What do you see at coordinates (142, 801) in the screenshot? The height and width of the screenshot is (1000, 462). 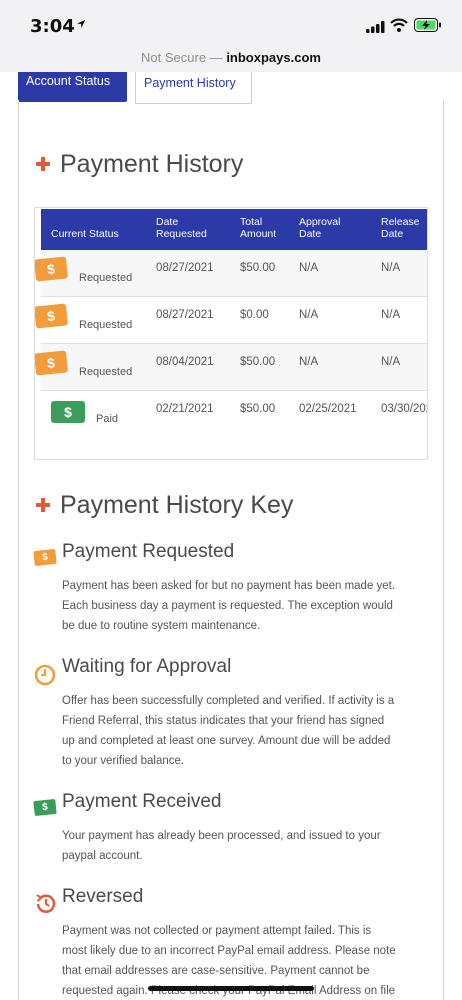 I see `key-title-payment-received: Payment Received` at bounding box center [142, 801].